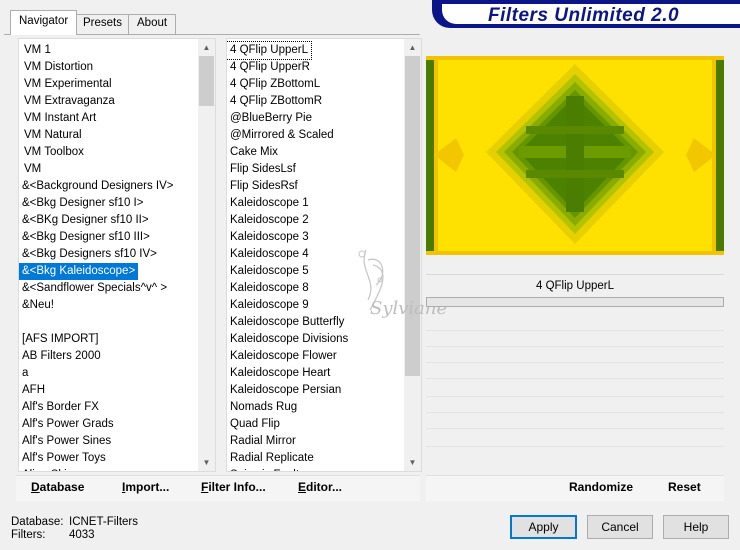  I want to click on category-item: &<Bkg Designer sf10 I>, so click(108, 203).